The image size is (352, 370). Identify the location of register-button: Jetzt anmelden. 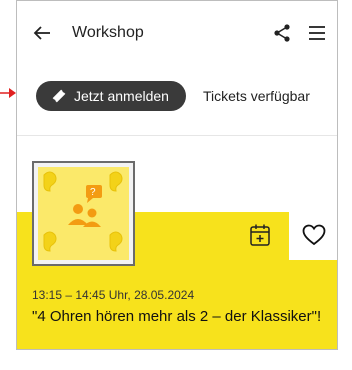
(111, 96).